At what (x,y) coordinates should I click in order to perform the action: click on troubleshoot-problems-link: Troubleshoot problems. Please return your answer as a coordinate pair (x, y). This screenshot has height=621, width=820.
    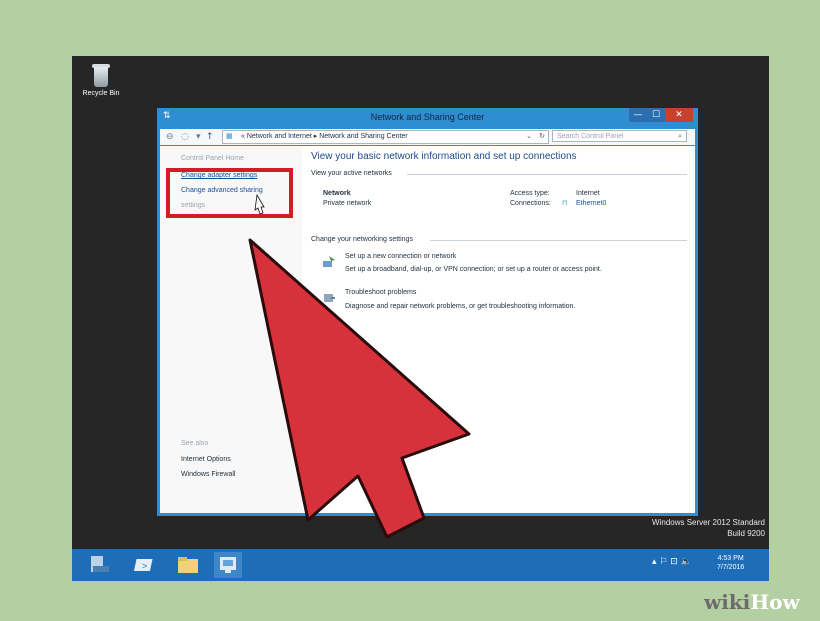
    Looking at the image, I should click on (380, 292).